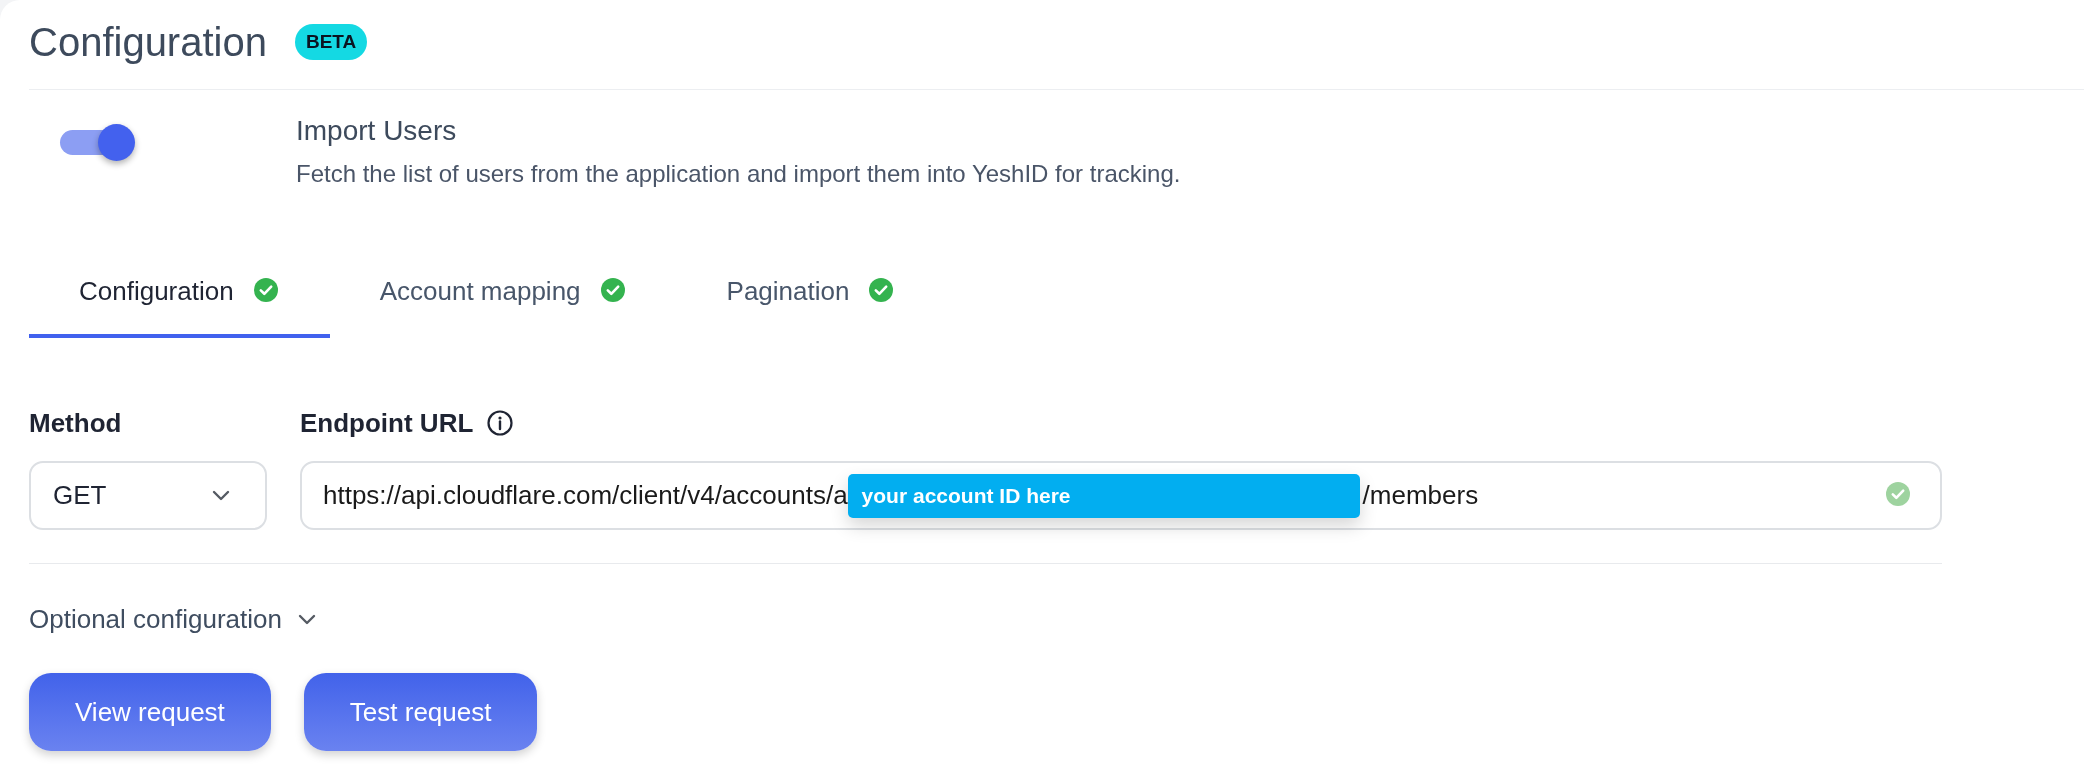 The image size is (2084, 780). I want to click on url-field: https://api.cloudflare.com/client/v4/accounts/a your account ID here /members, so click(1121, 495).